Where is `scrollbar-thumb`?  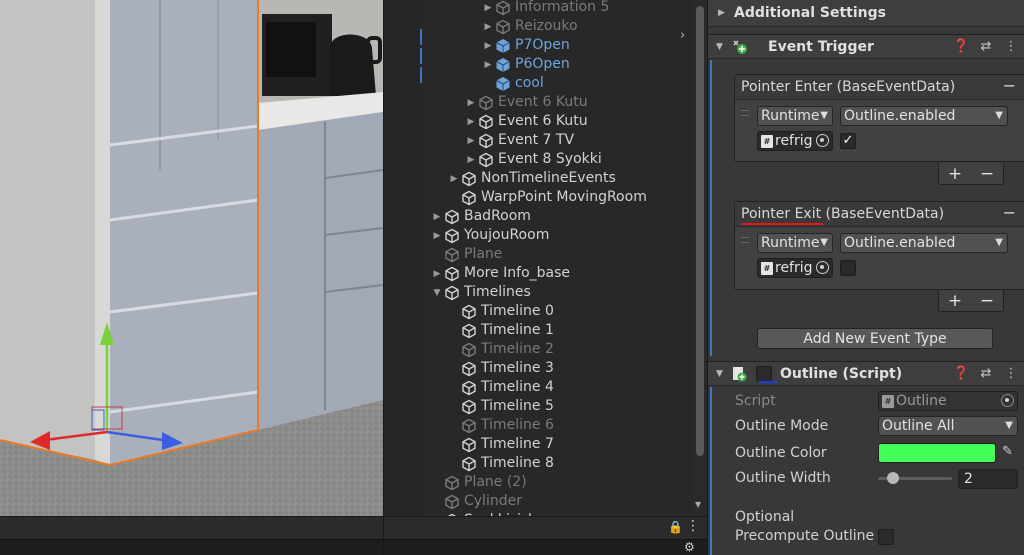 scrollbar-thumb is located at coordinates (700, 231).